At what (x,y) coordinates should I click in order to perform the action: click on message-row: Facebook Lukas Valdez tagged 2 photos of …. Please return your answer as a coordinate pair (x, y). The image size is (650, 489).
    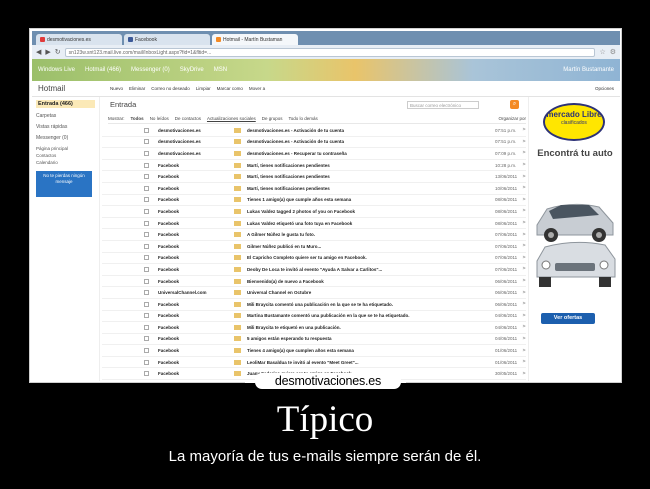
    Looking at the image, I should click on (314, 212).